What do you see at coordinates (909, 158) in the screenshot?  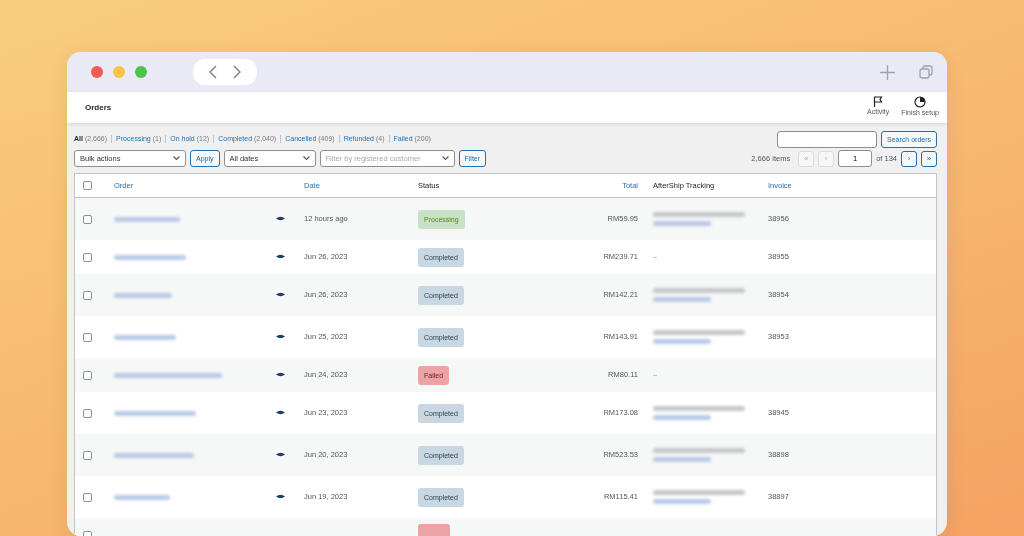 I see `page-button: ›` at bounding box center [909, 158].